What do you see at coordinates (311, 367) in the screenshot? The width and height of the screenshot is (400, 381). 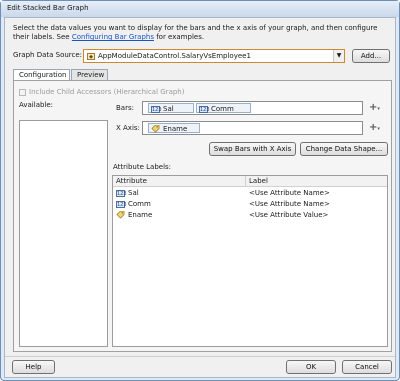 I see `ok-button: OK` at bounding box center [311, 367].